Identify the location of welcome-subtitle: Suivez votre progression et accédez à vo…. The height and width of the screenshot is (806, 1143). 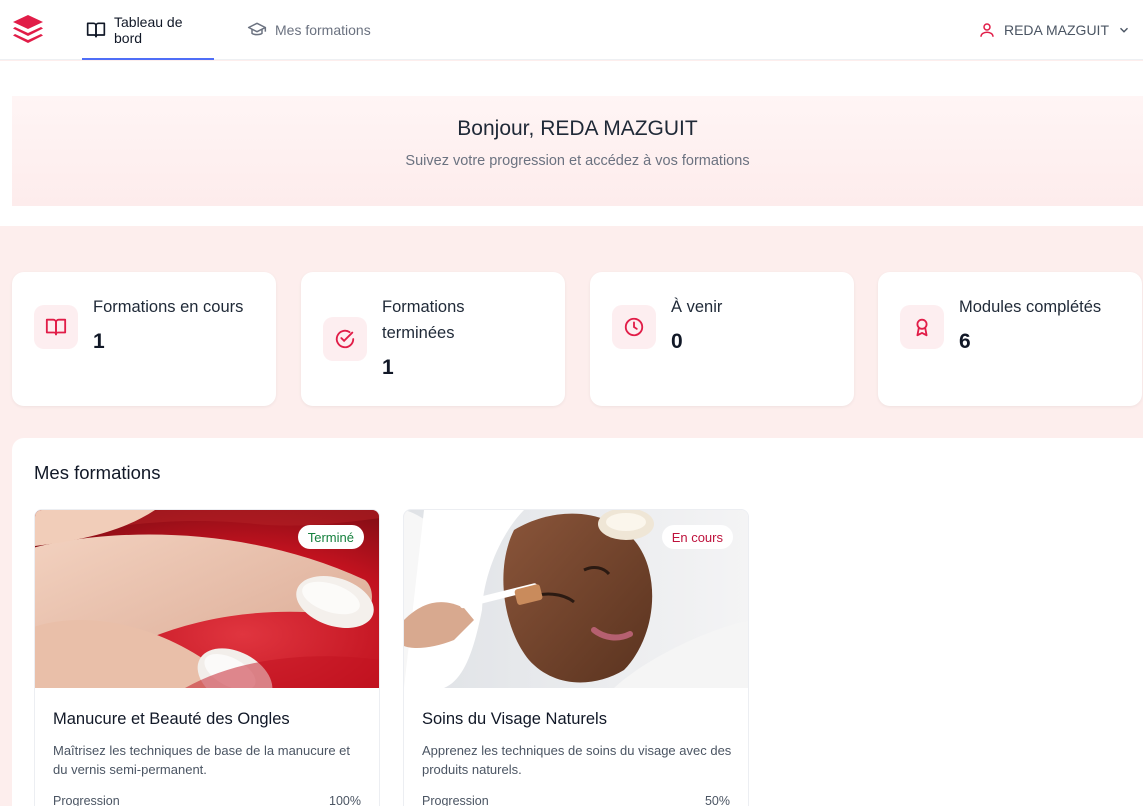
(577, 161).